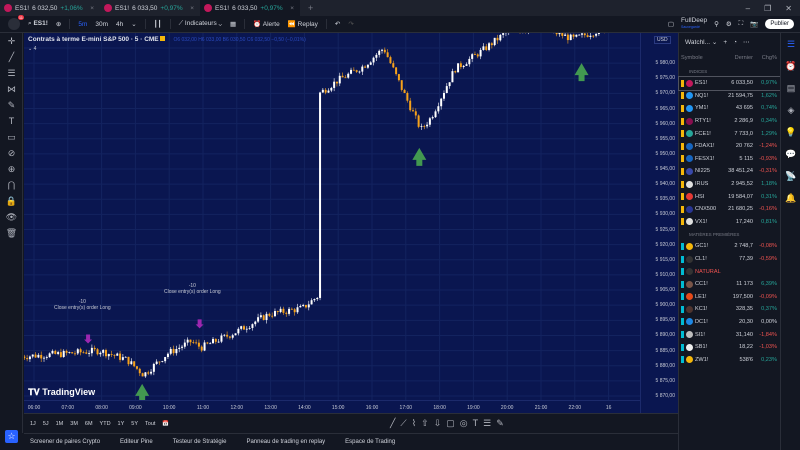 The image size is (800, 450). I want to click on arrow-up-icon: ⇧, so click(425, 423).